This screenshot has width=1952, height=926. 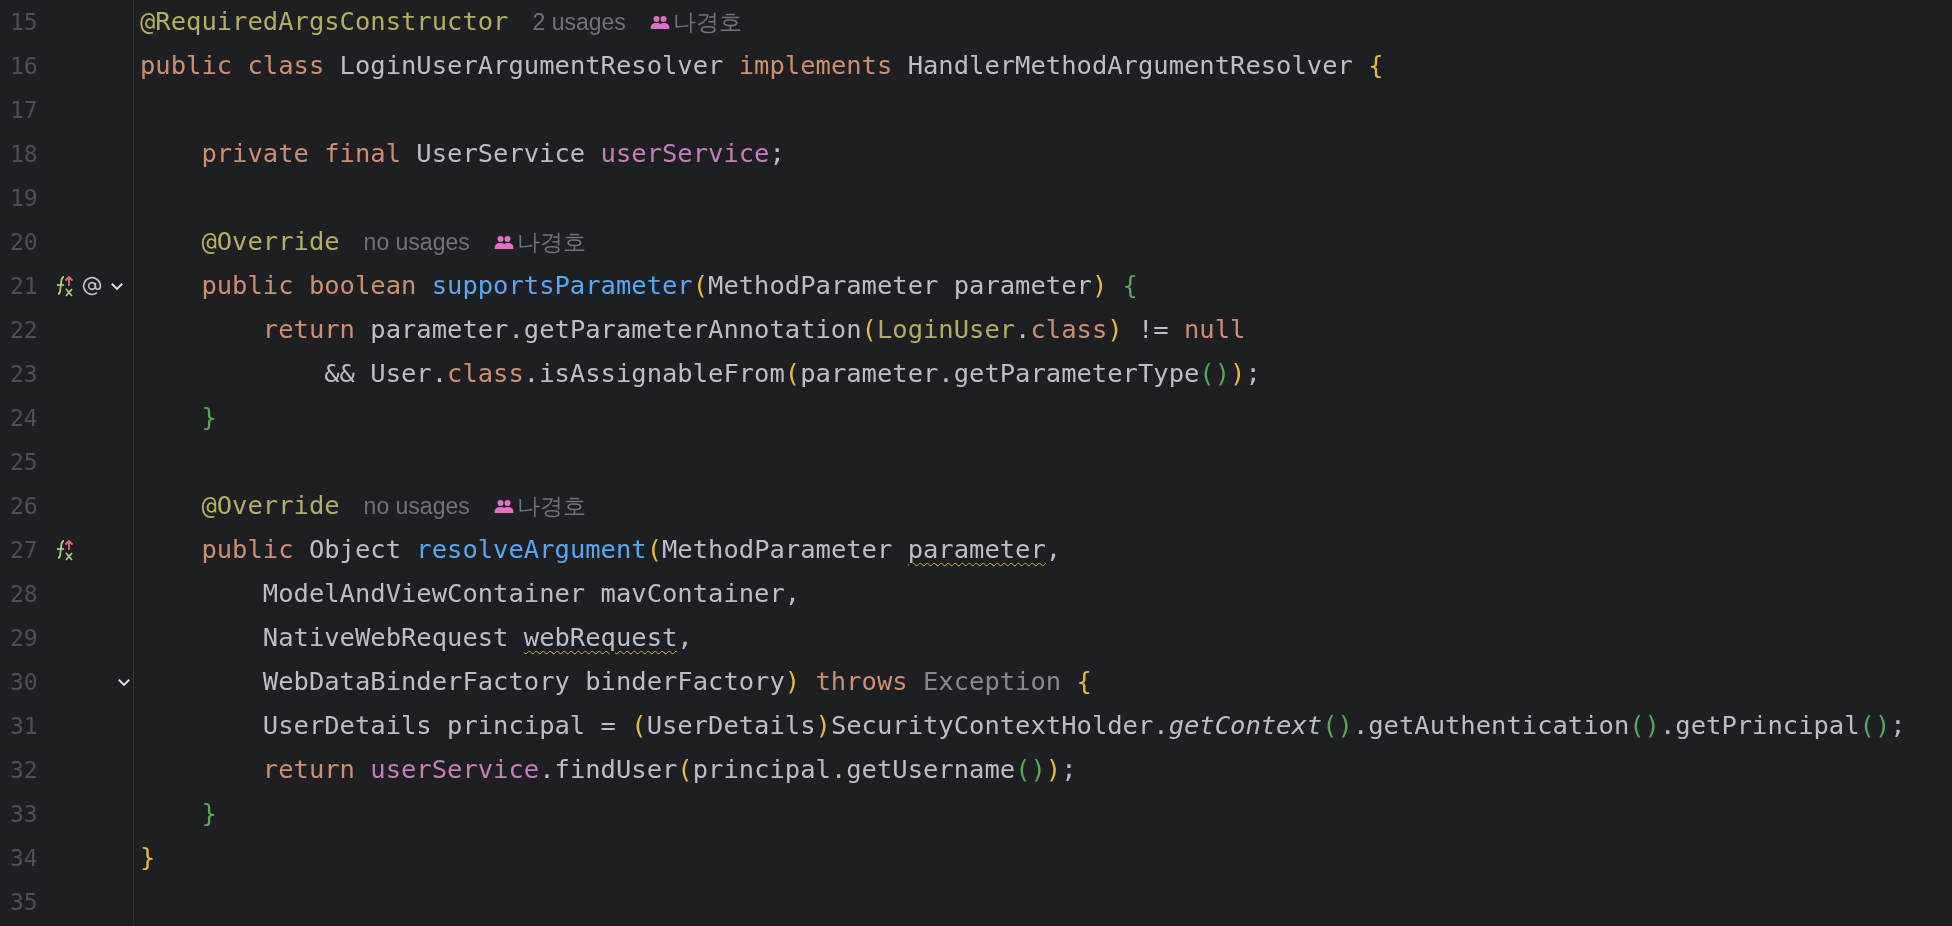 I want to click on usages-hint: 2 usages, so click(x=579, y=22).